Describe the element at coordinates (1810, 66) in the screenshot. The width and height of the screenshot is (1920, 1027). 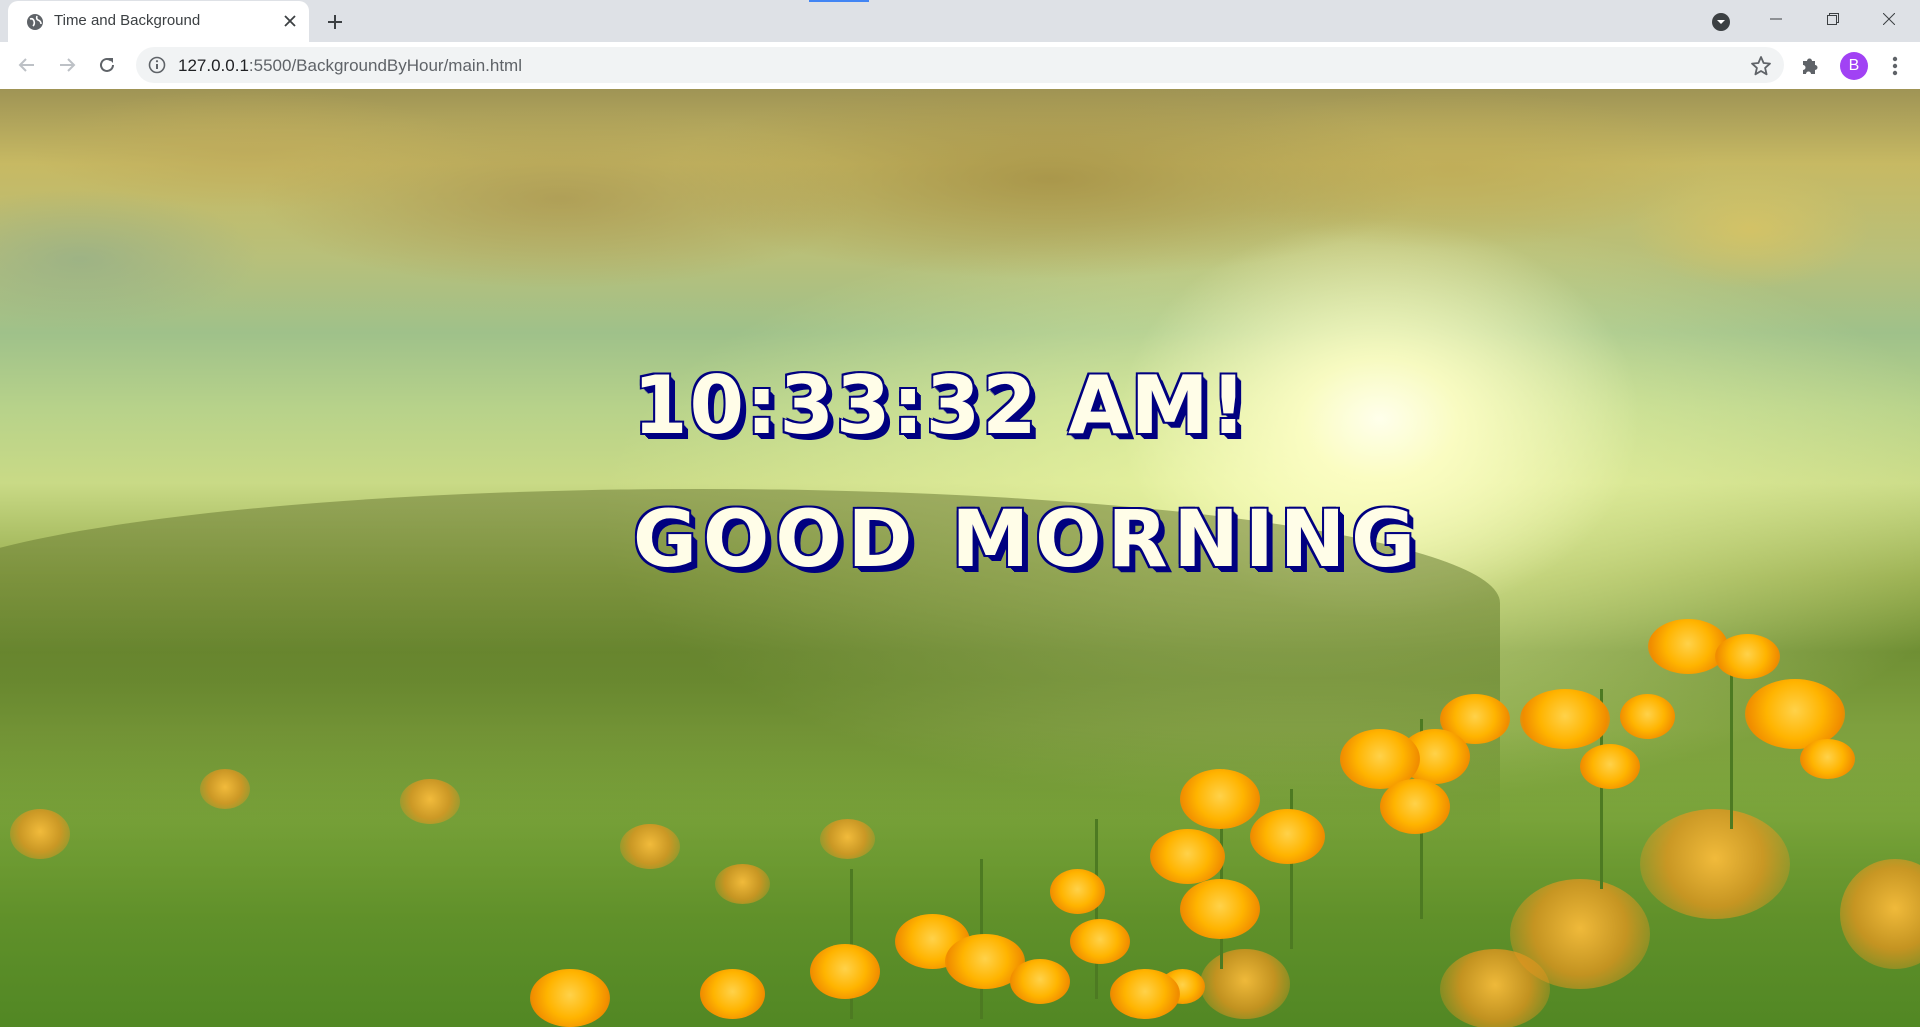
I see `puzzle-icon` at that location.